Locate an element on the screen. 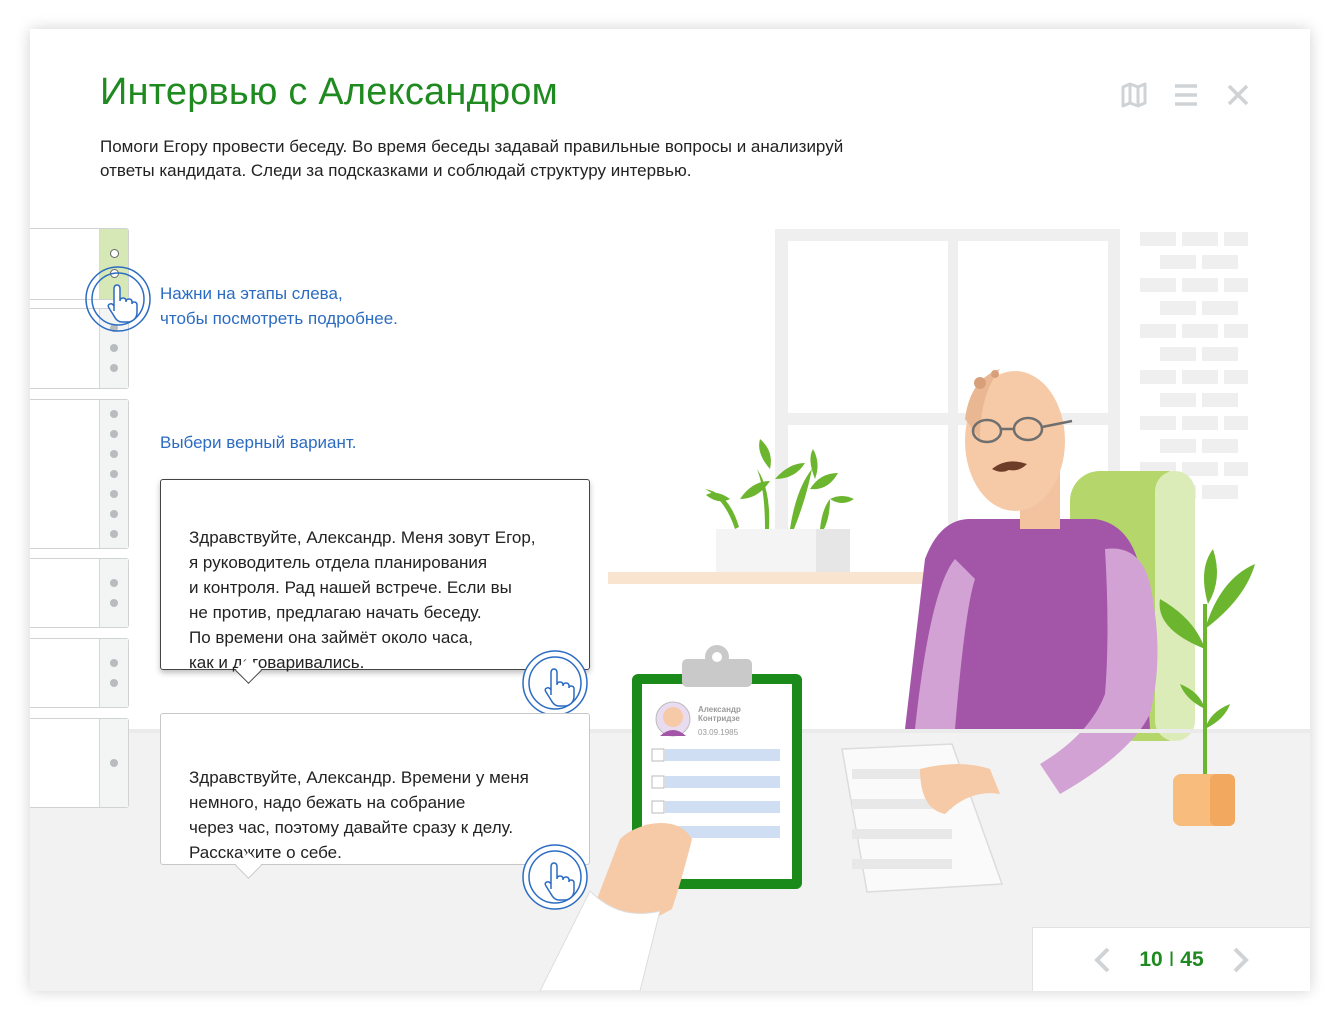 This screenshot has height=1021, width=1341. current-page: 10 is located at coordinates (1151, 959).